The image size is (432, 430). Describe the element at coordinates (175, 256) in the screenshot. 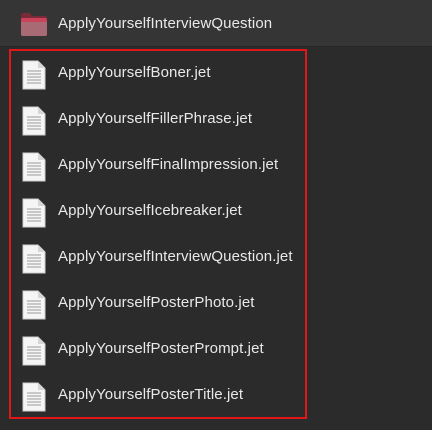

I see `file-name: ApplyYourselfInterviewQuestion.jet` at that location.